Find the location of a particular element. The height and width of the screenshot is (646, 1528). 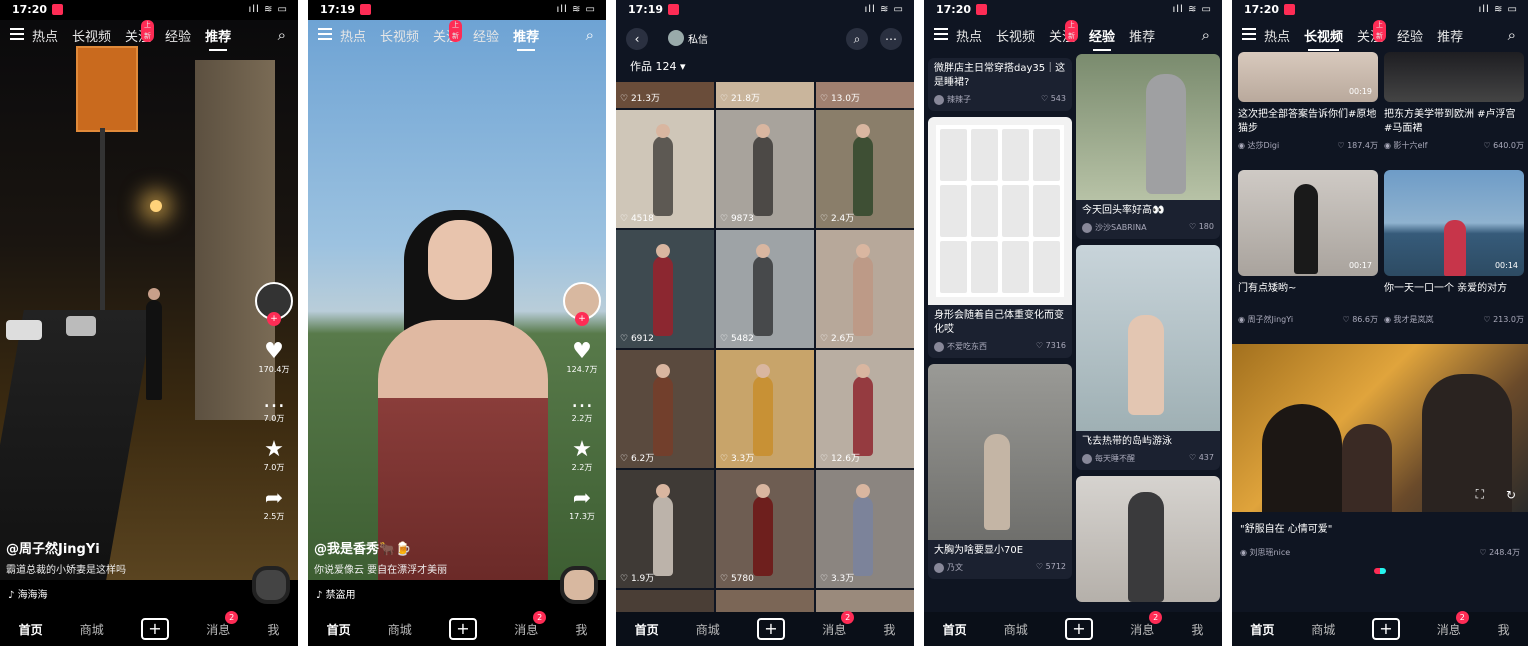

video-author: ◉ 我才是岚岚 is located at coordinates (1409, 319).